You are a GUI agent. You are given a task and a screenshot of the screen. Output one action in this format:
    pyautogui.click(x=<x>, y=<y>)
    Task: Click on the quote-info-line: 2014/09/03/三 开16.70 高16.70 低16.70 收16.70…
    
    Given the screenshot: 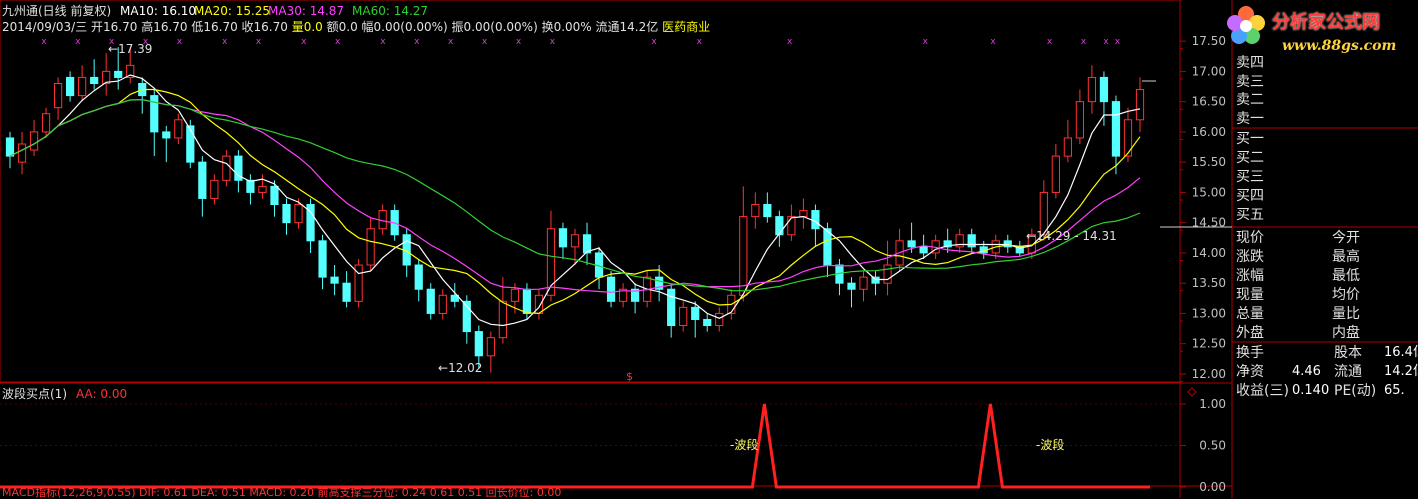 What is the action you would take?
    pyautogui.click(x=356, y=27)
    